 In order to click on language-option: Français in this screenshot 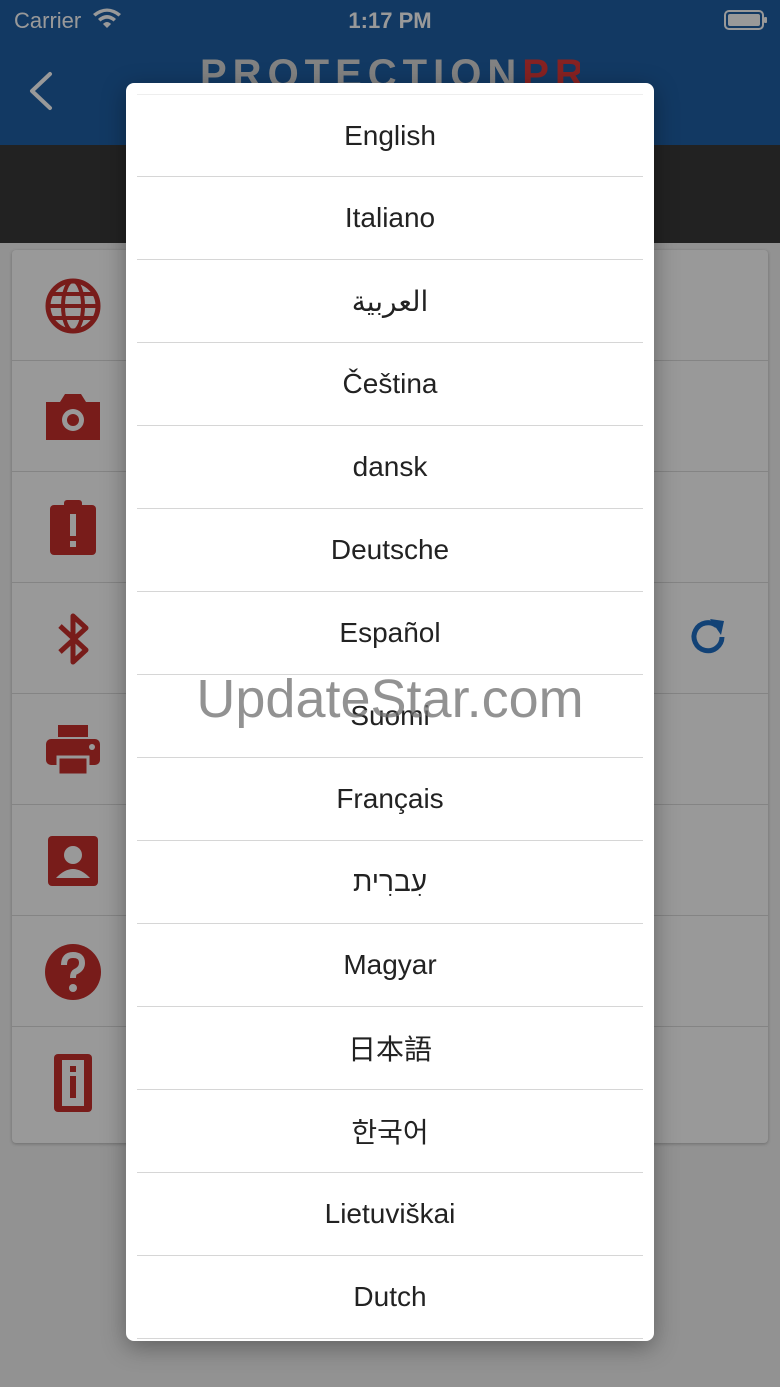, I will do `click(390, 799)`.